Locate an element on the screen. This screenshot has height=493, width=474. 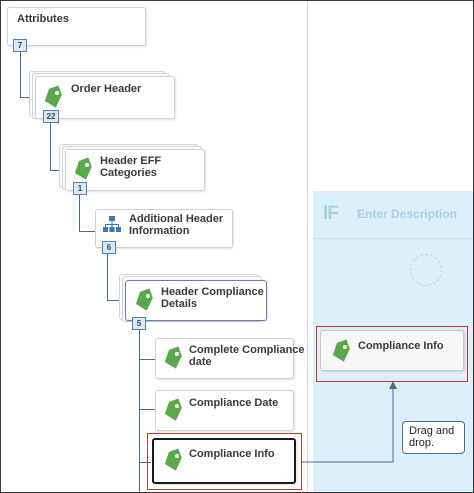
callout-line1: Drag and is located at coordinates (432, 431).